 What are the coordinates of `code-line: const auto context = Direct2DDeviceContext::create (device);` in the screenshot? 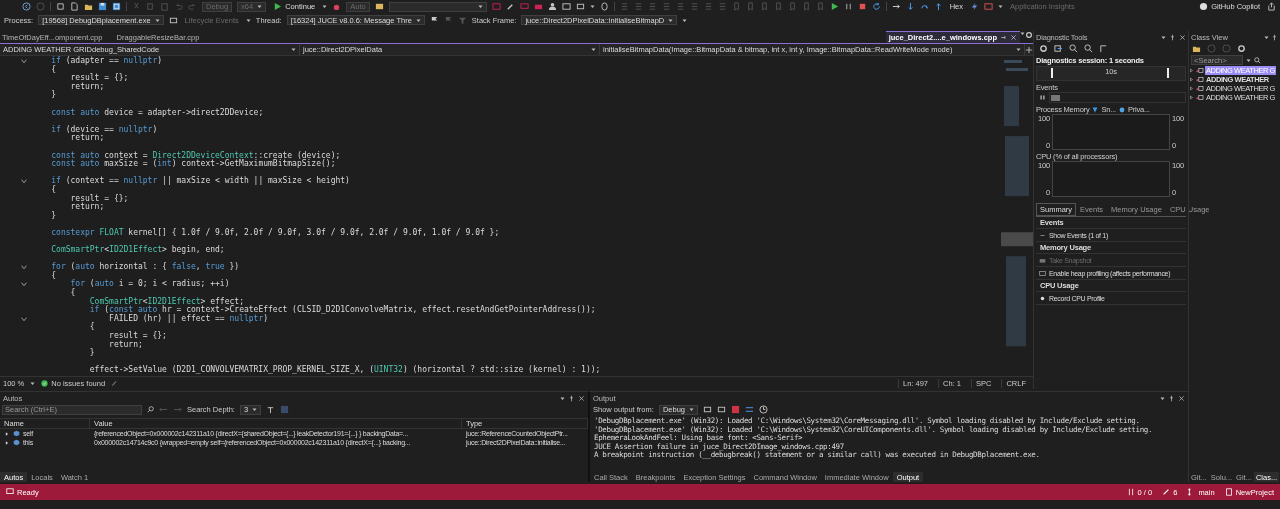 It's located at (195, 155).